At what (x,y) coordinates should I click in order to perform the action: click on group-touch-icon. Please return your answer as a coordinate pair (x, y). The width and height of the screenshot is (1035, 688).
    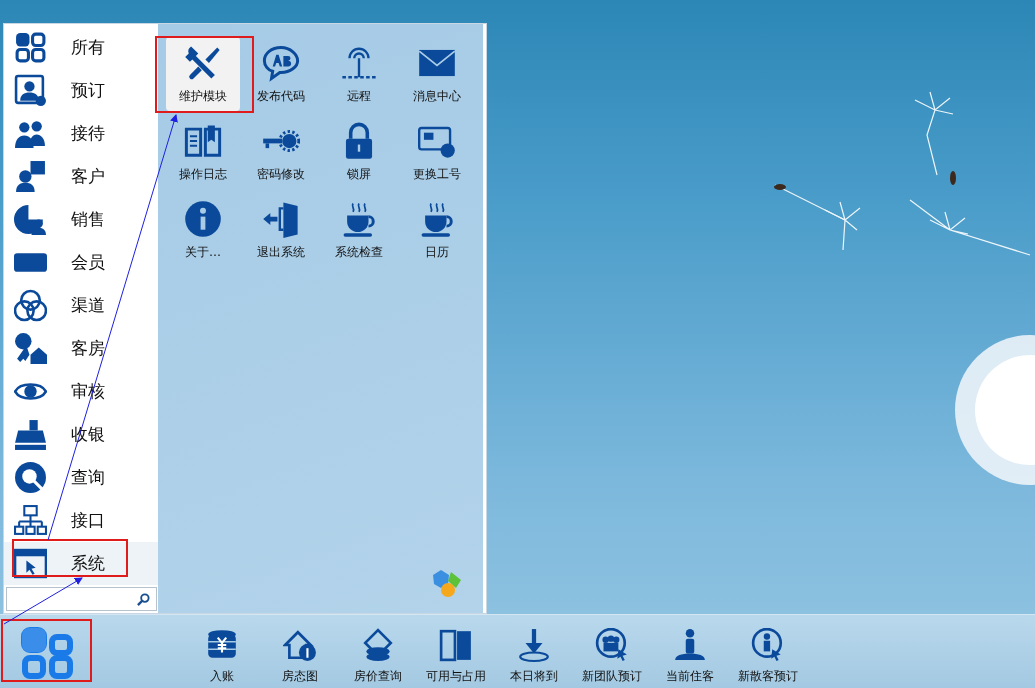
    Looking at the image, I should click on (612, 645).